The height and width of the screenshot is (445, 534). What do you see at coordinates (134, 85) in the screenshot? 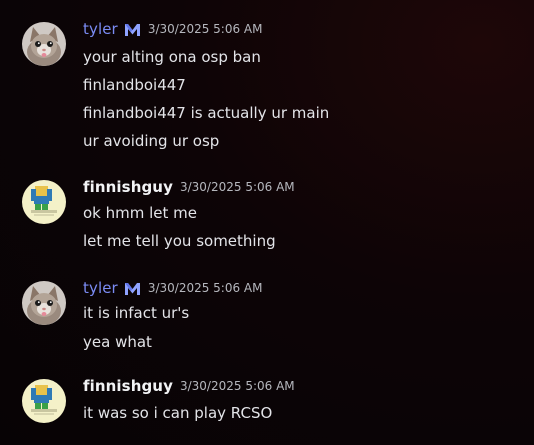
I see `message-text: finlandboi447` at bounding box center [134, 85].